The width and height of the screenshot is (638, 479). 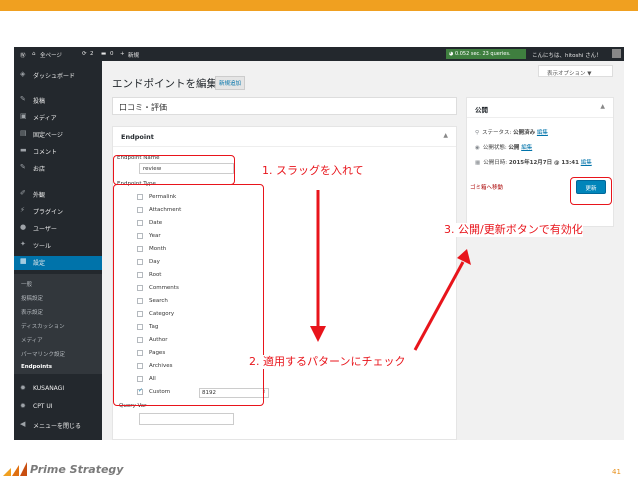 I want to click on logo-mark-icon, so click(x=15, y=469).